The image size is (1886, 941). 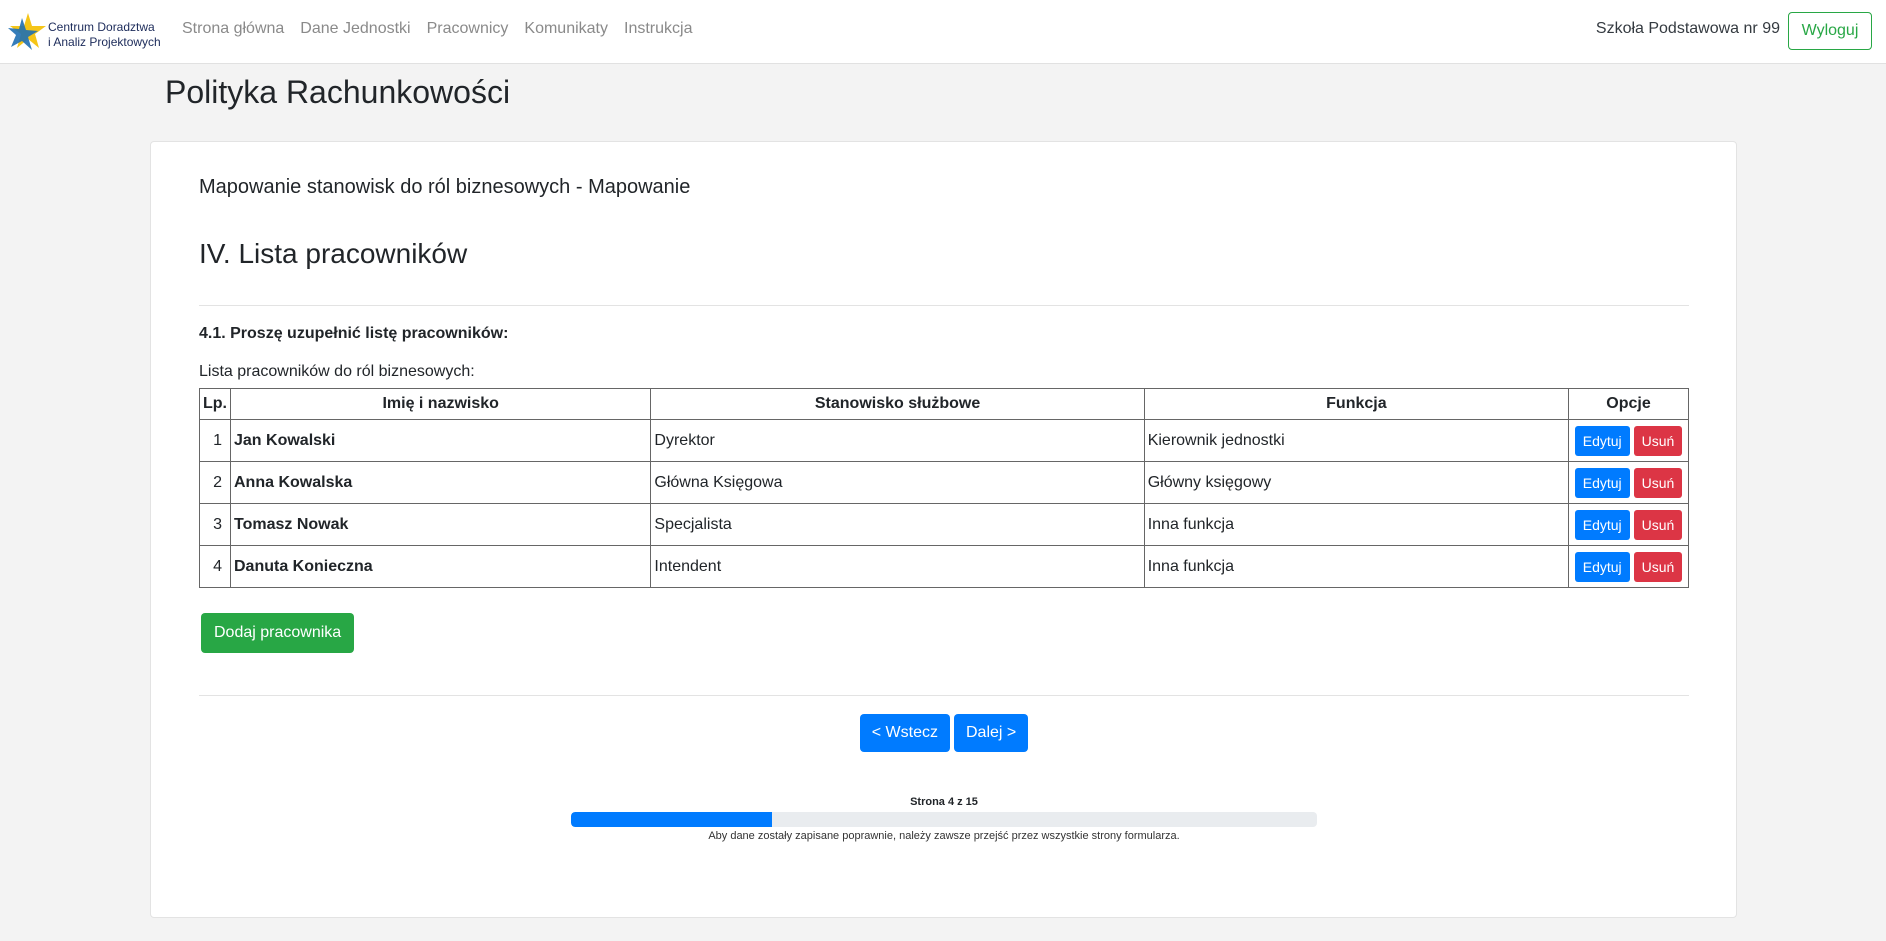 What do you see at coordinates (278, 633) in the screenshot?
I see `add-employee-button: Dodaj pracownika` at bounding box center [278, 633].